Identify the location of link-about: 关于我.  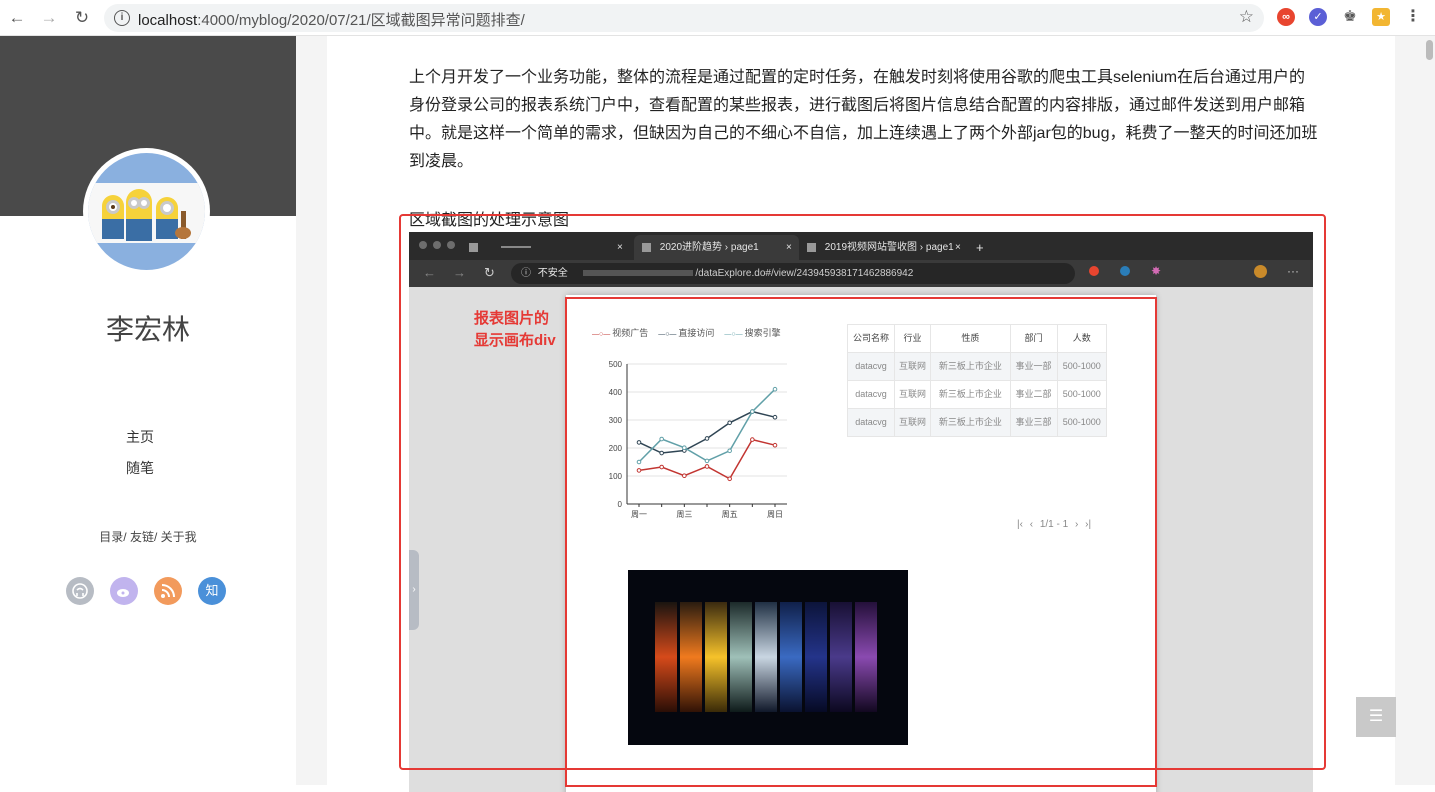
(179, 537).